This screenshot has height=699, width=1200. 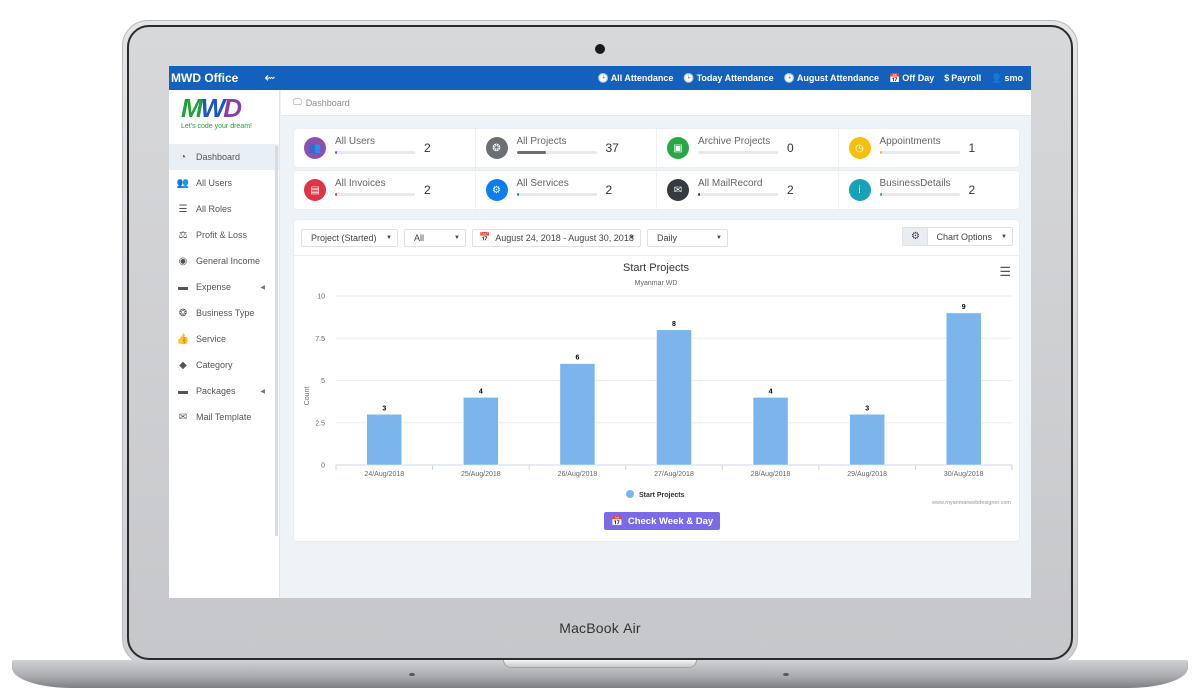 What do you see at coordinates (971, 503) in the screenshot?
I see `chart-credit: www.myanmarwebdesigner.com` at bounding box center [971, 503].